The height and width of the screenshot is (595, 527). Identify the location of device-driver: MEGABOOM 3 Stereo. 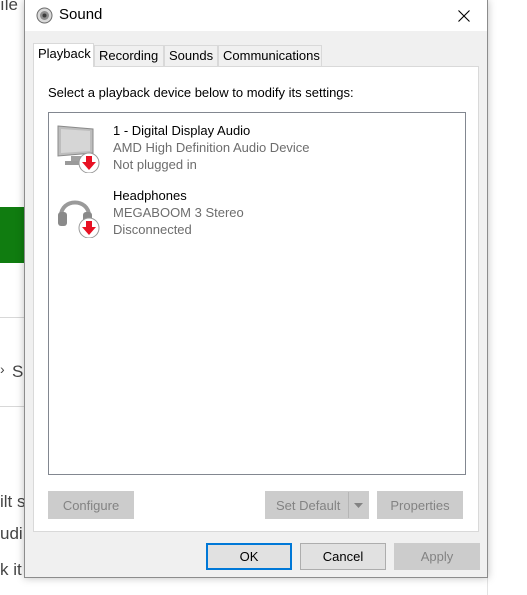
(178, 212).